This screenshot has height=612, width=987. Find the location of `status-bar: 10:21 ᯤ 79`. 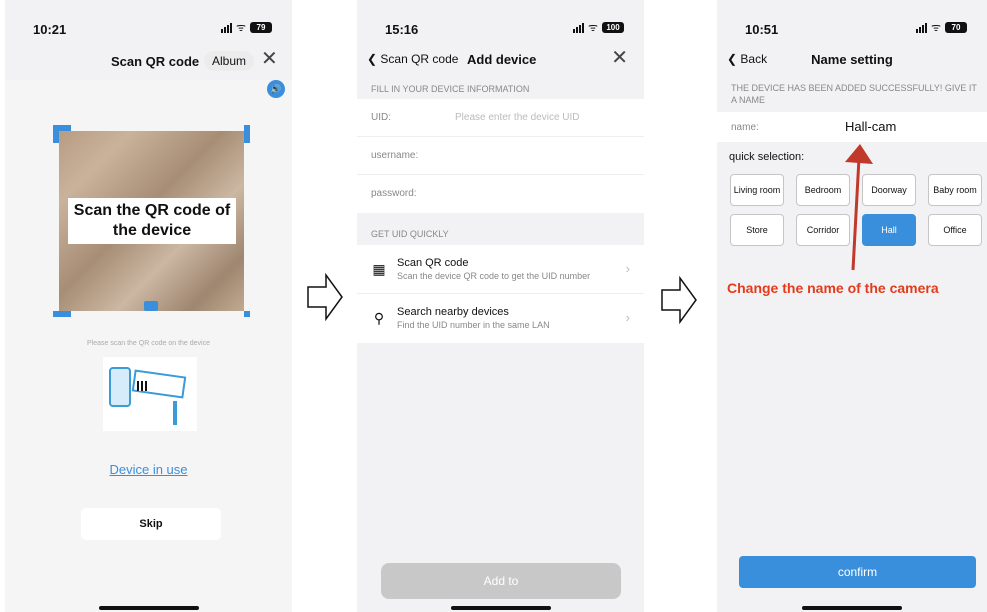

status-bar: 10:21 ᯤ 79 is located at coordinates (148, 24).